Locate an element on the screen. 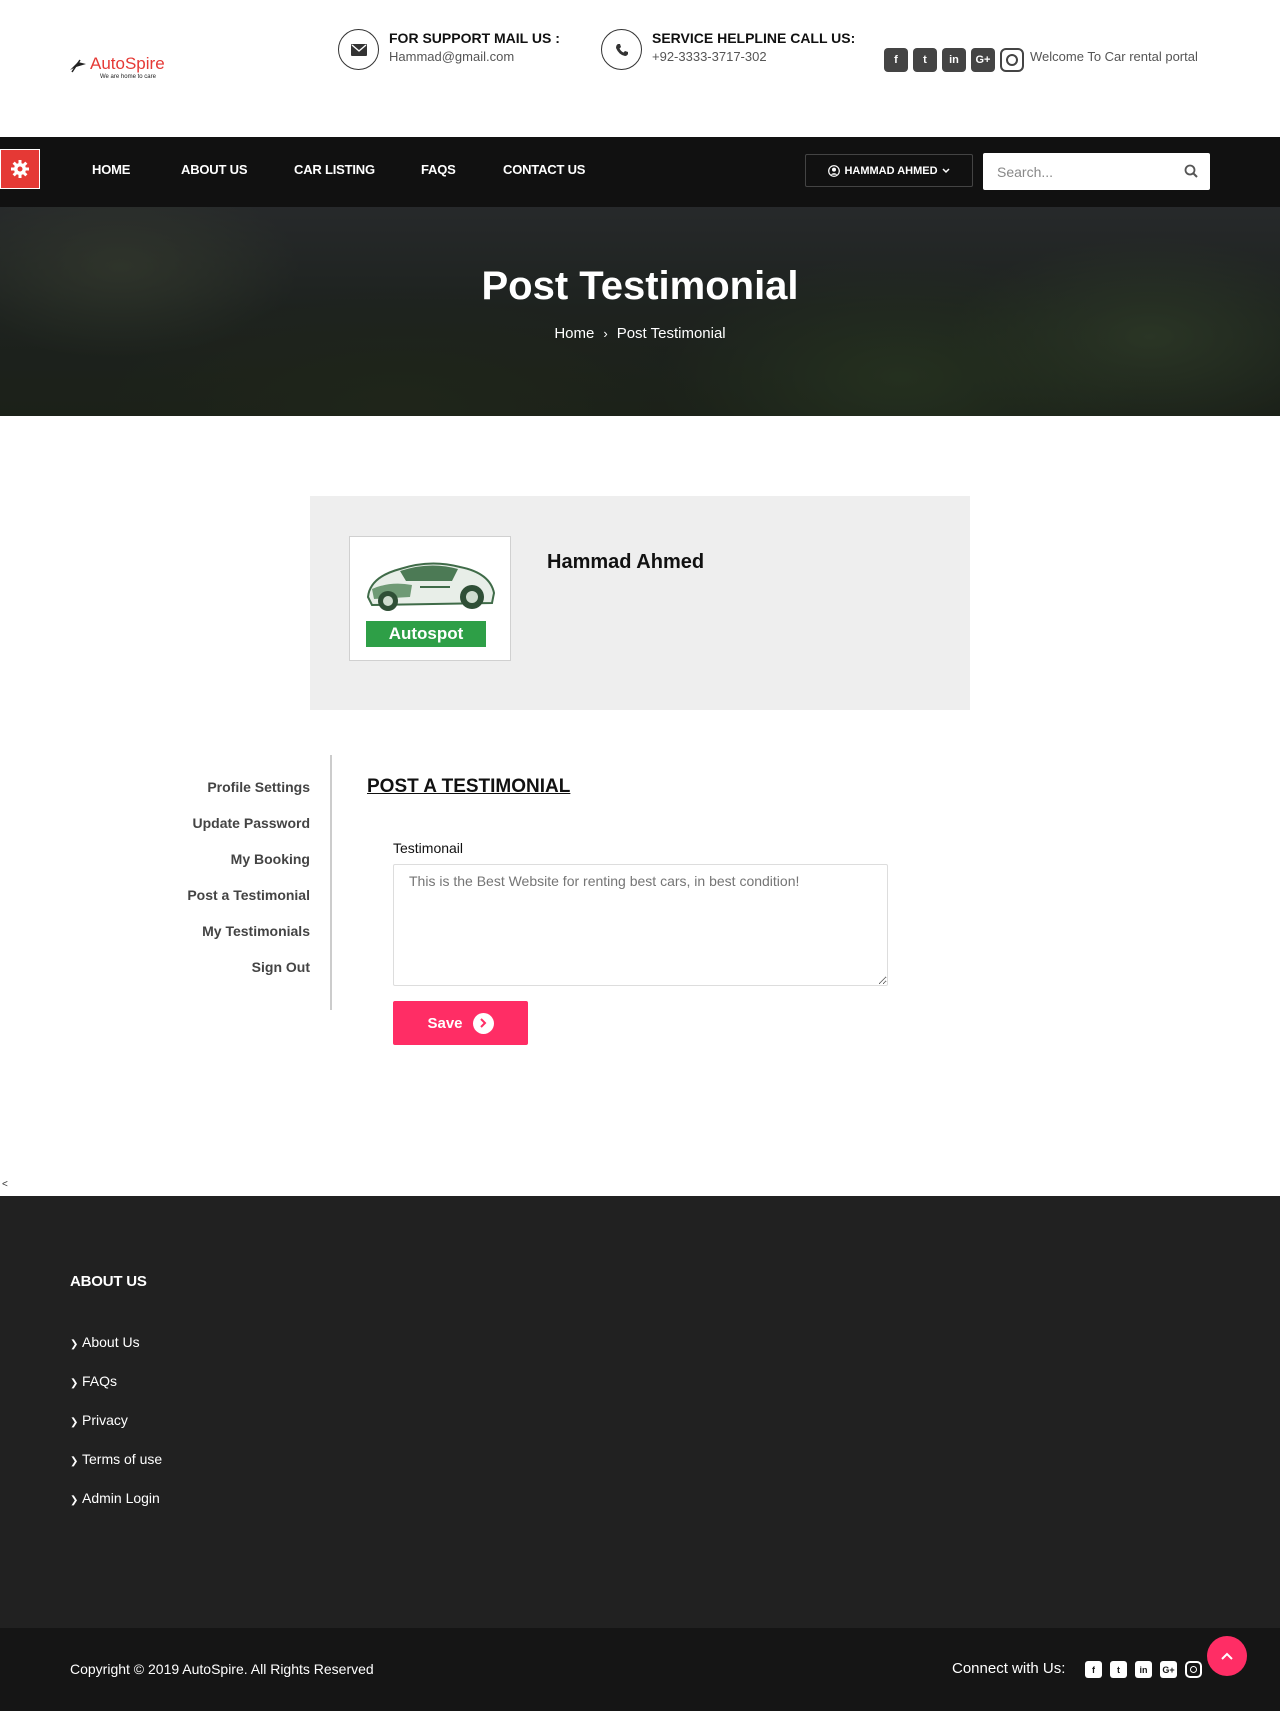  footer-link-privacy: ❯ Privacy is located at coordinates (99, 1420).